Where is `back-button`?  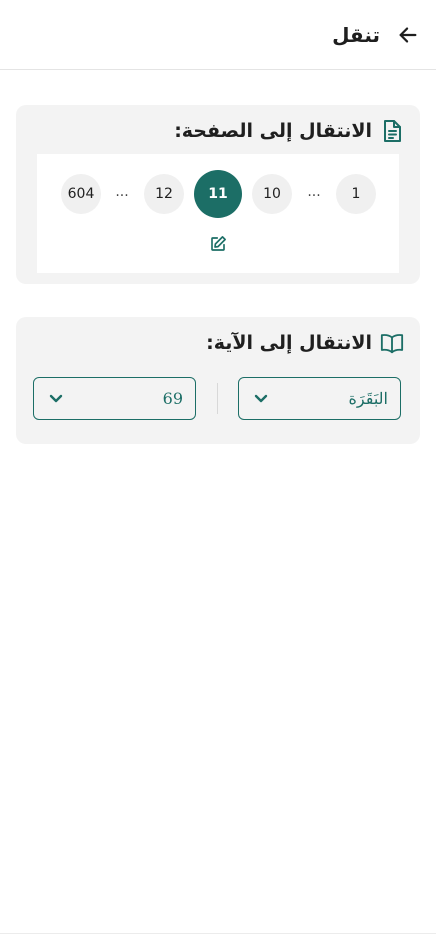 back-button is located at coordinates (408, 35).